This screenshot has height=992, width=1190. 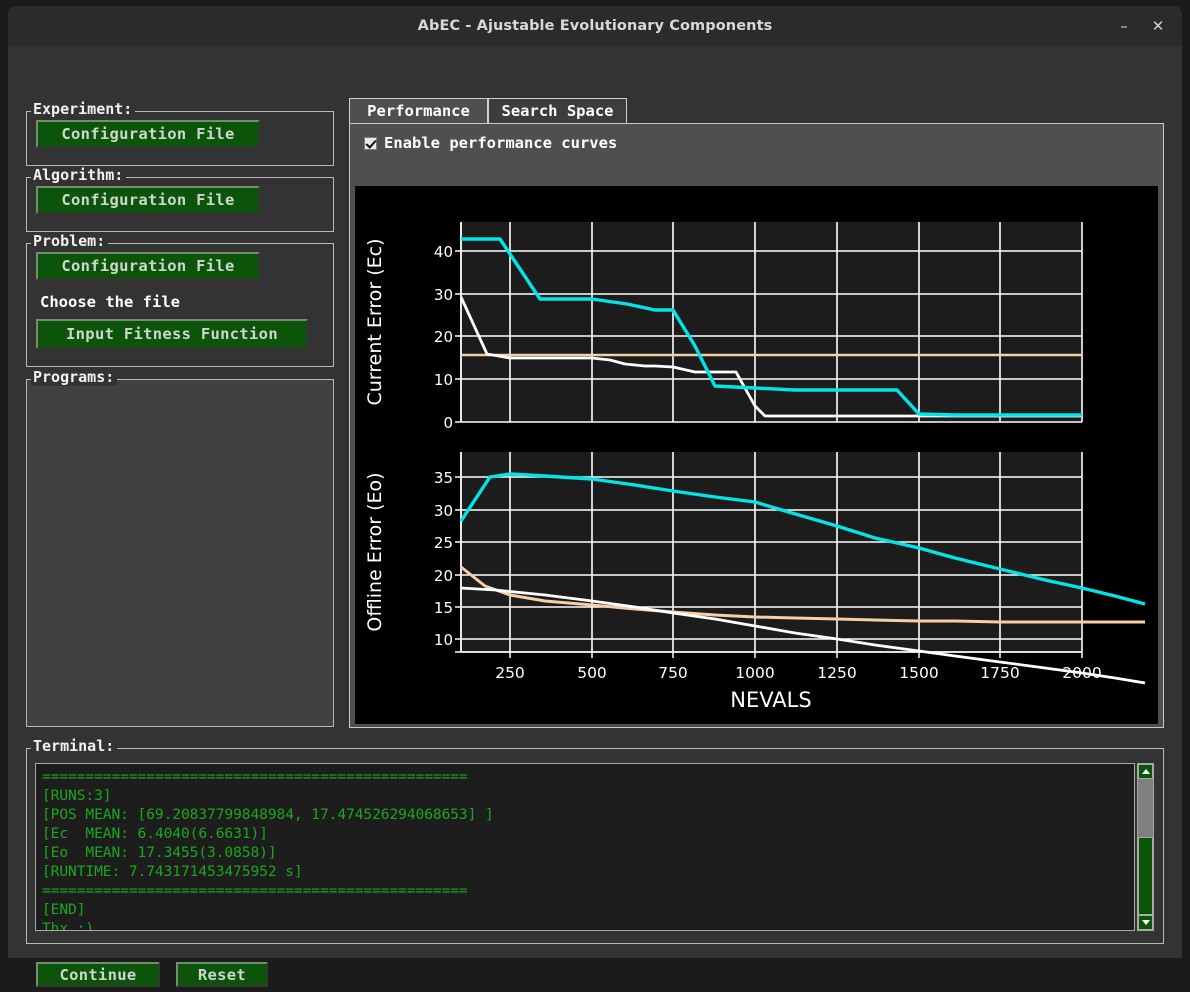 I want to click on ec-ytick-0: 0, so click(x=448, y=423).